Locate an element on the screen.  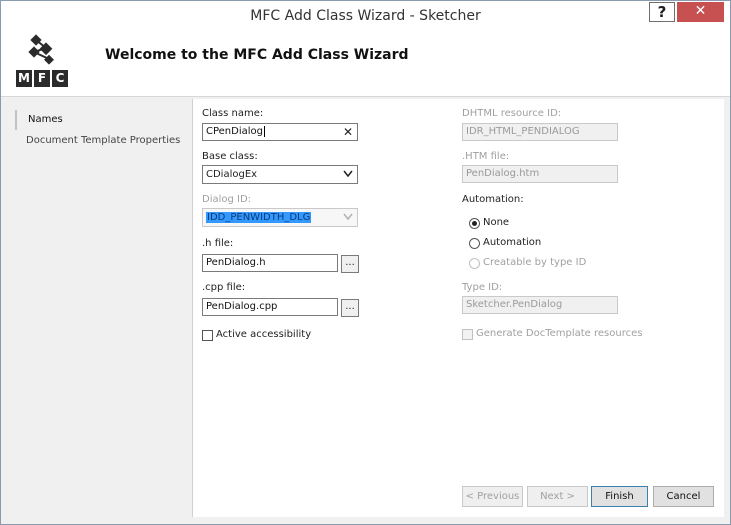
clear-icon: ✕ is located at coordinates (348, 132).